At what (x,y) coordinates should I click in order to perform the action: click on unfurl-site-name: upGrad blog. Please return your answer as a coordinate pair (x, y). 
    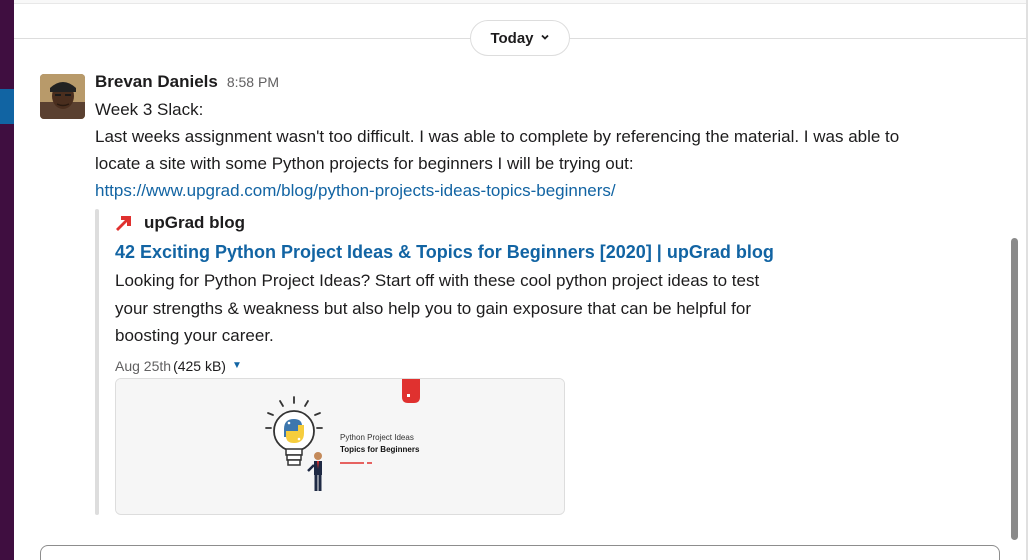
    Looking at the image, I should click on (195, 222).